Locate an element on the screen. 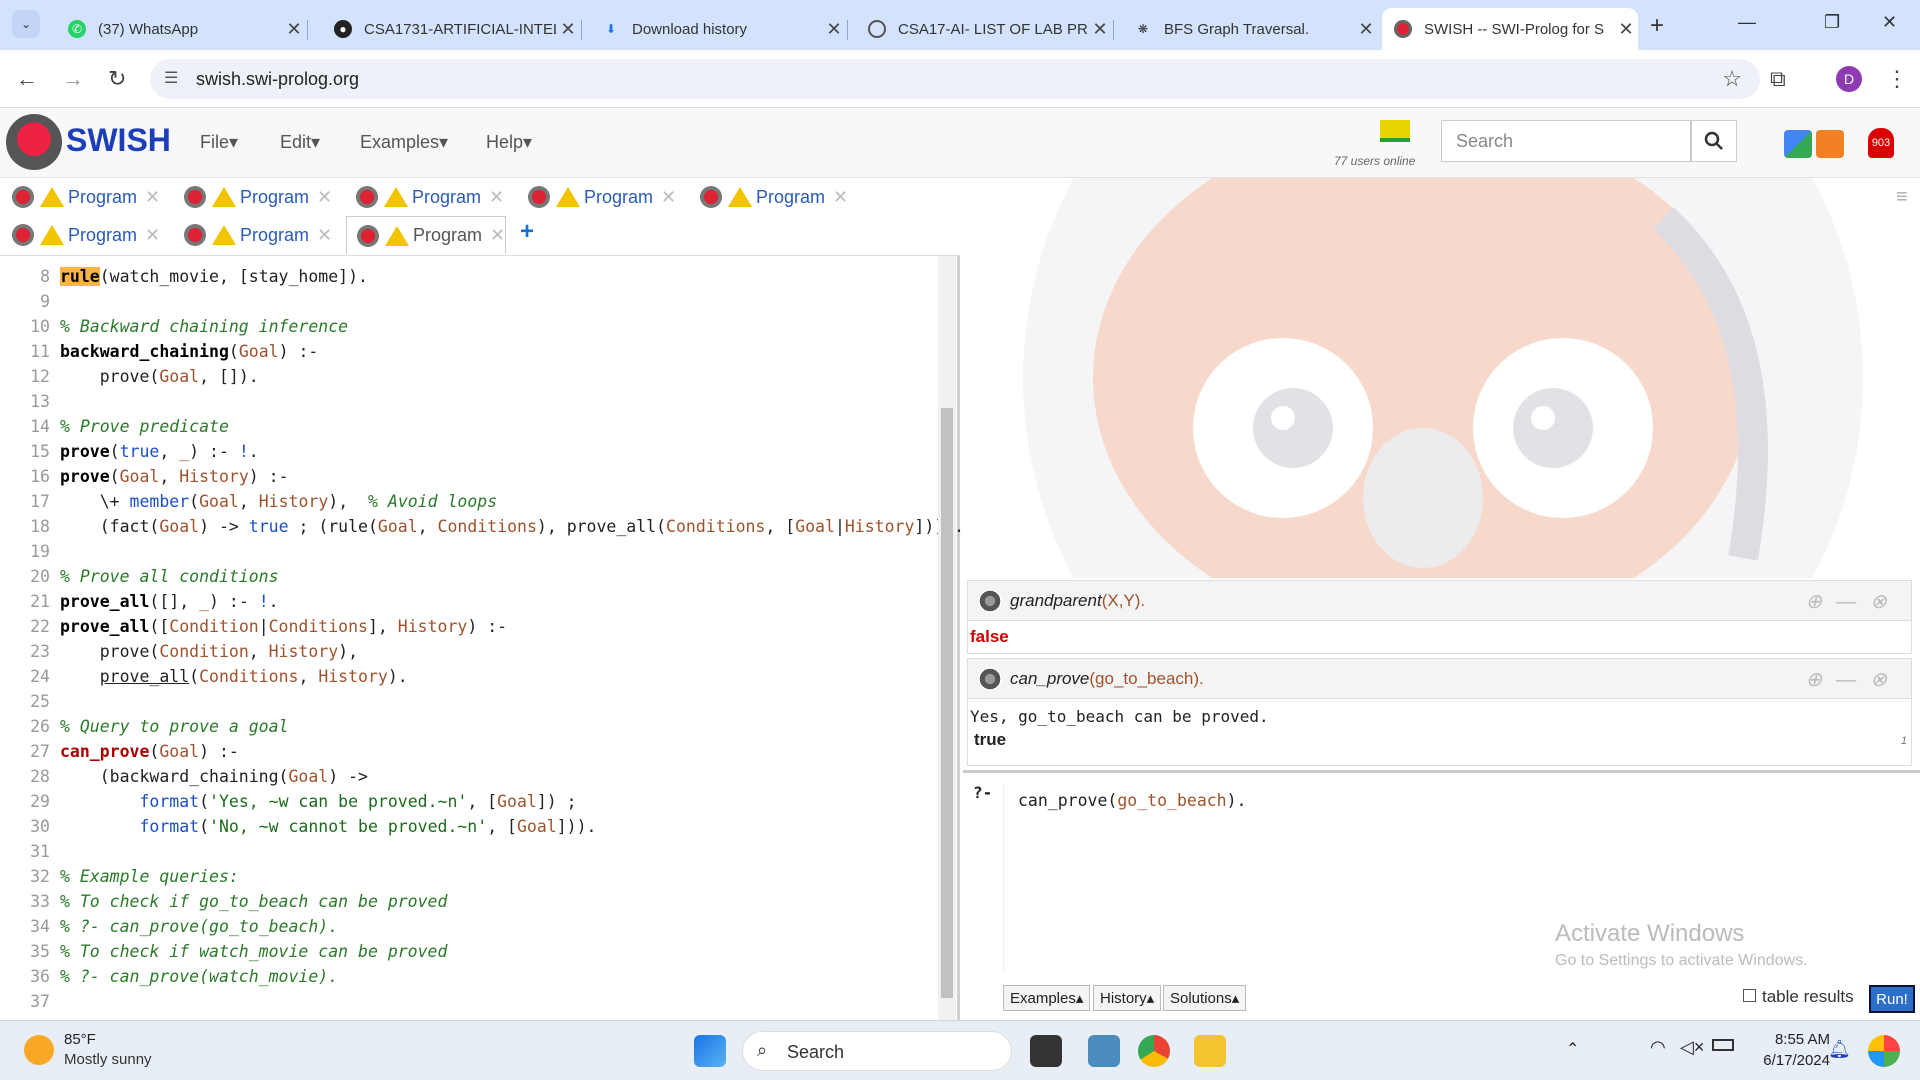  notification-bell-icon: 903 is located at coordinates (1881, 143).